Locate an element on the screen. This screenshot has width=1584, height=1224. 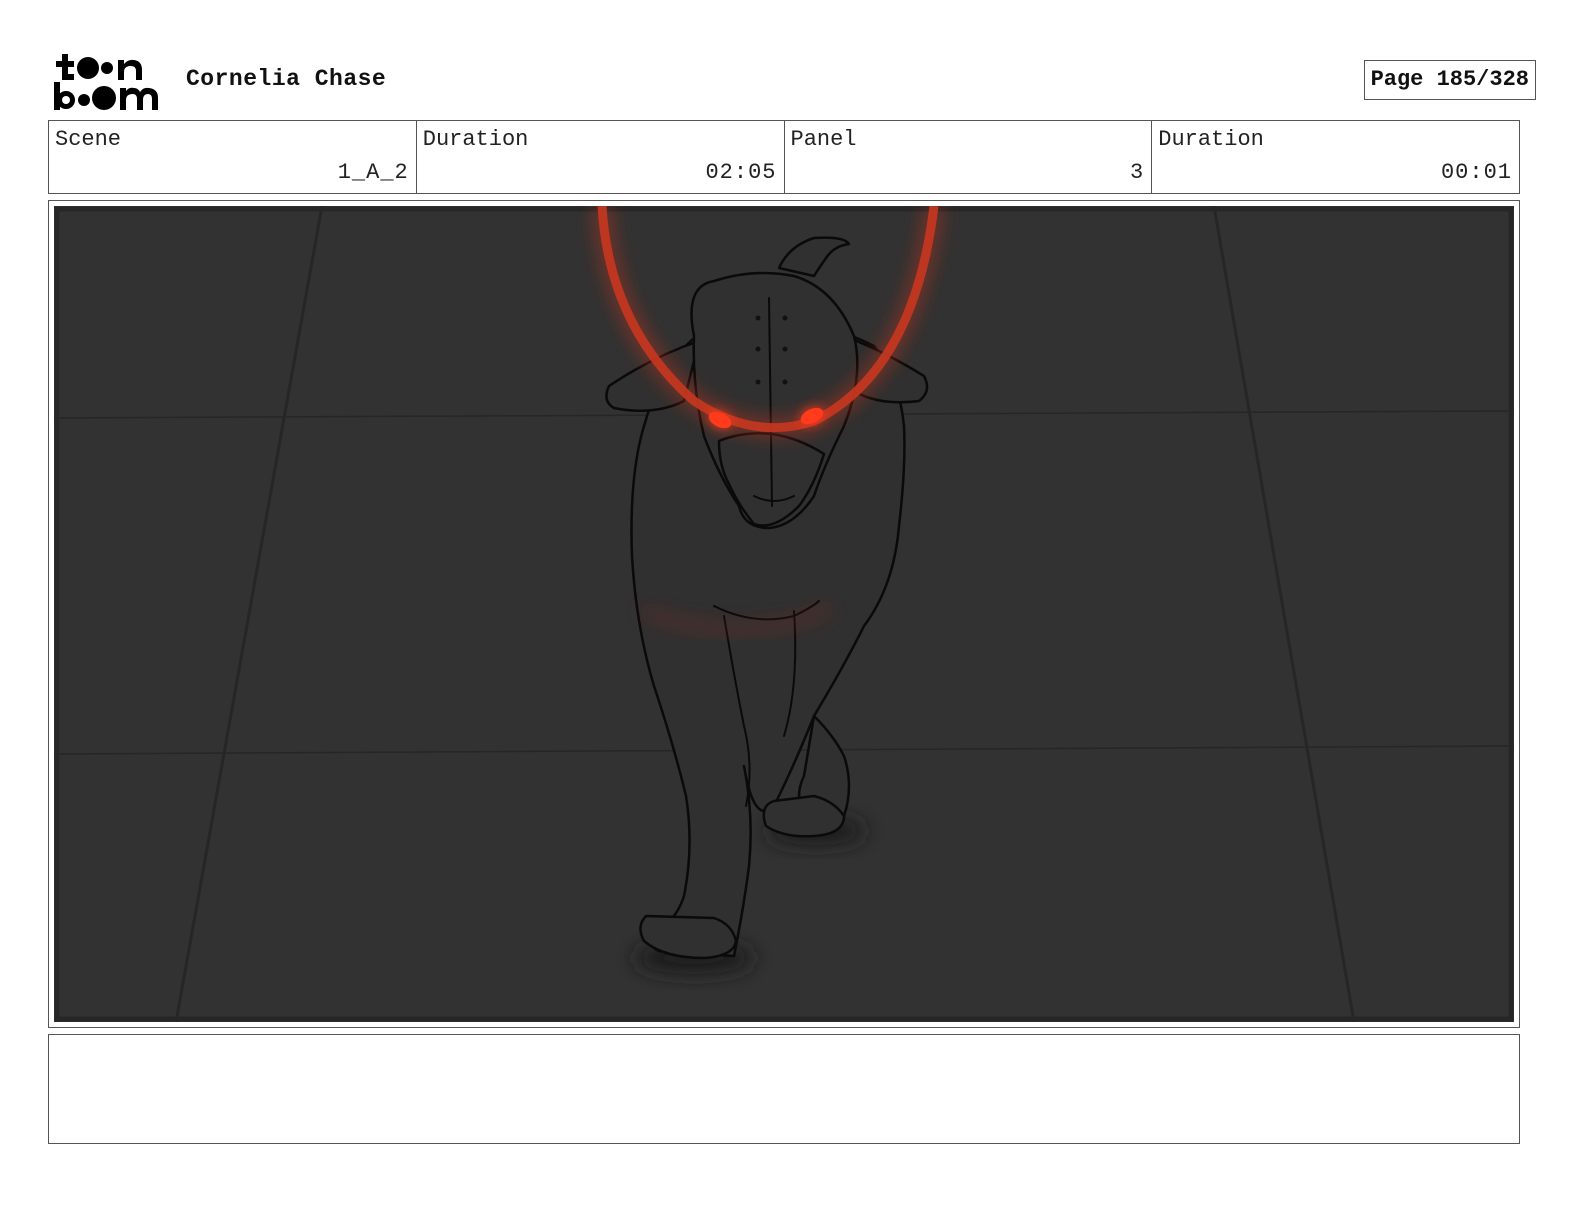
panel-cell: Panel 3 is located at coordinates (969, 157).